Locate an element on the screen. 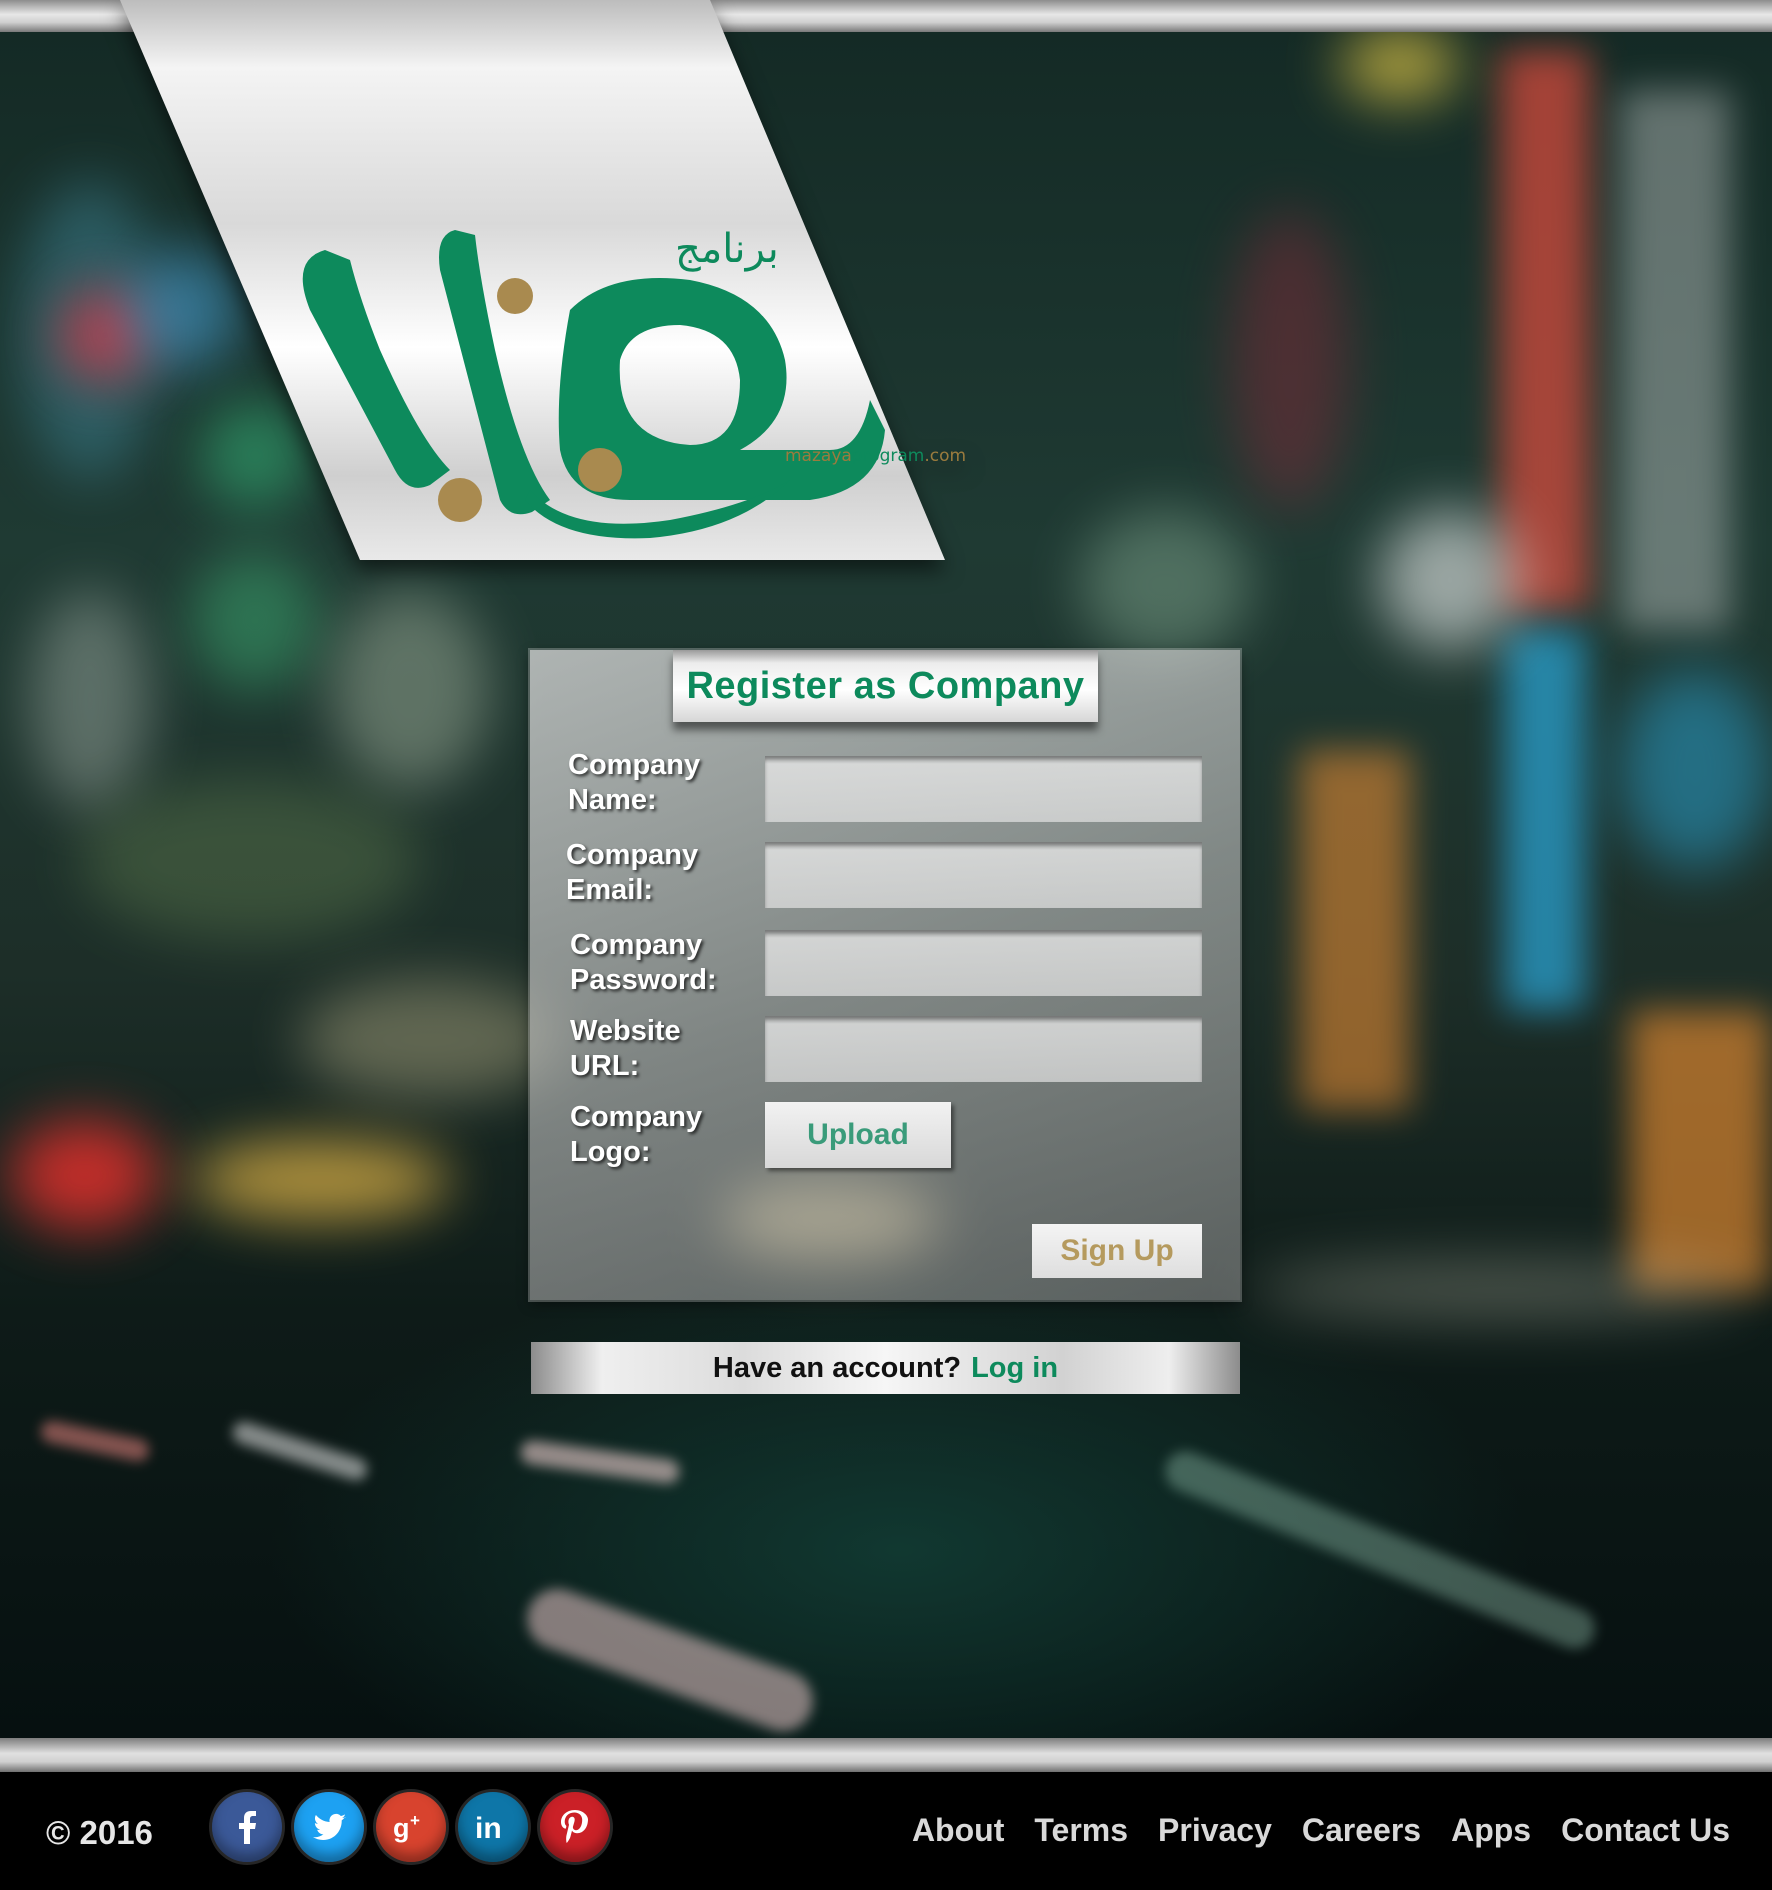  pinterest-icon is located at coordinates (575, 1827).